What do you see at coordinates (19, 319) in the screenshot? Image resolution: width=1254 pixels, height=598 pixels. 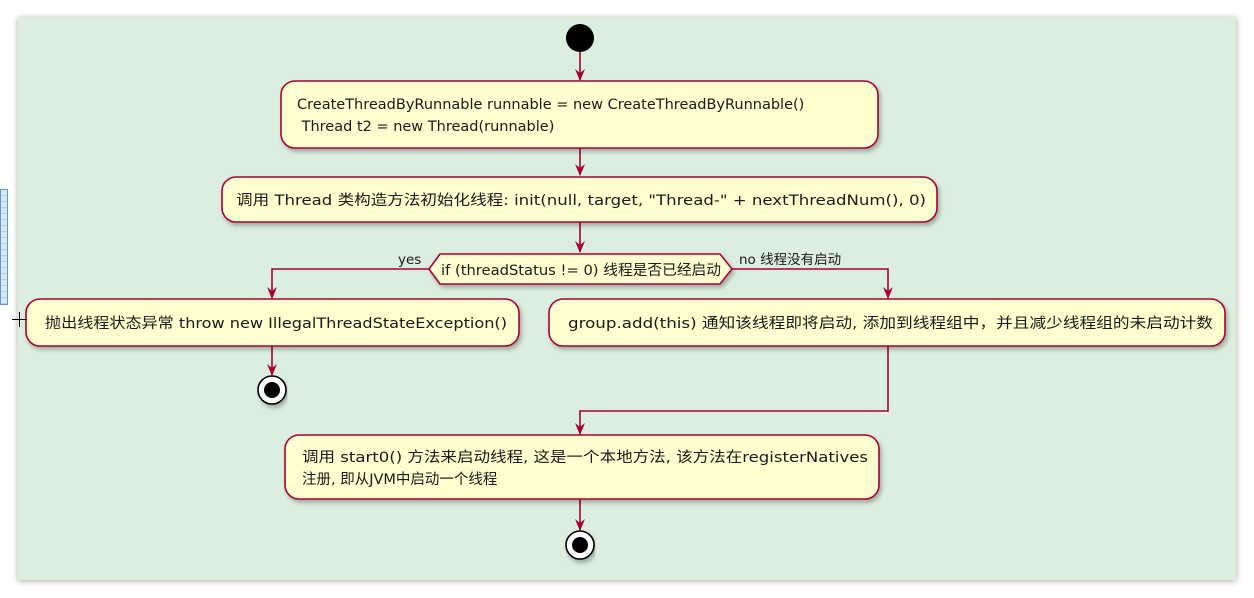 I see `crosshair-cursor-icon` at bounding box center [19, 319].